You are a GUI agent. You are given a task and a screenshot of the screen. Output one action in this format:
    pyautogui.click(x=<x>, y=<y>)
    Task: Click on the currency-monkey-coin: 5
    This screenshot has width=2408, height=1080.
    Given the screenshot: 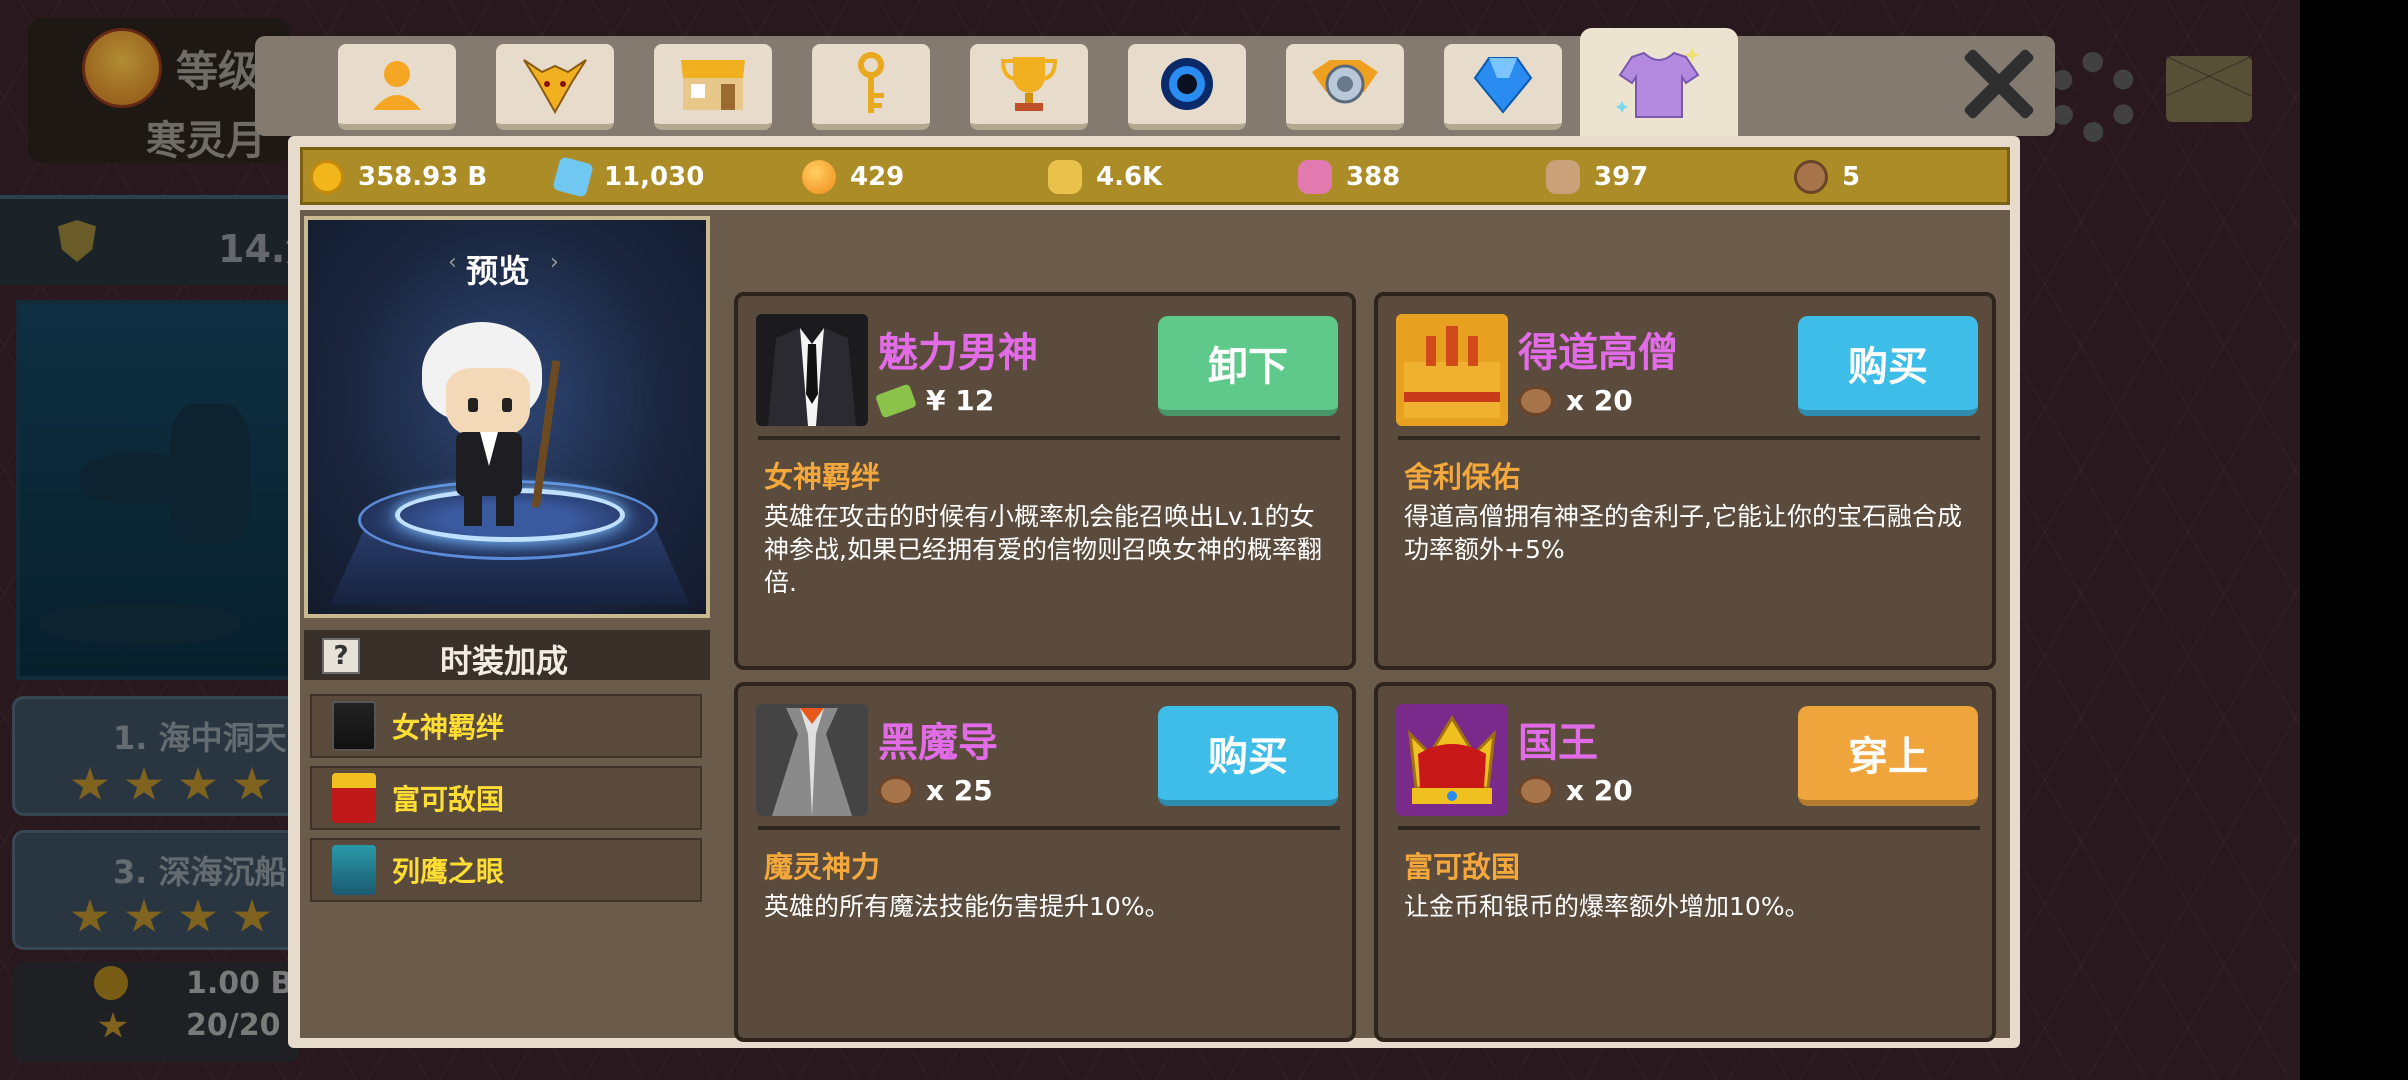 What is the action you would take?
    pyautogui.click(x=1827, y=177)
    